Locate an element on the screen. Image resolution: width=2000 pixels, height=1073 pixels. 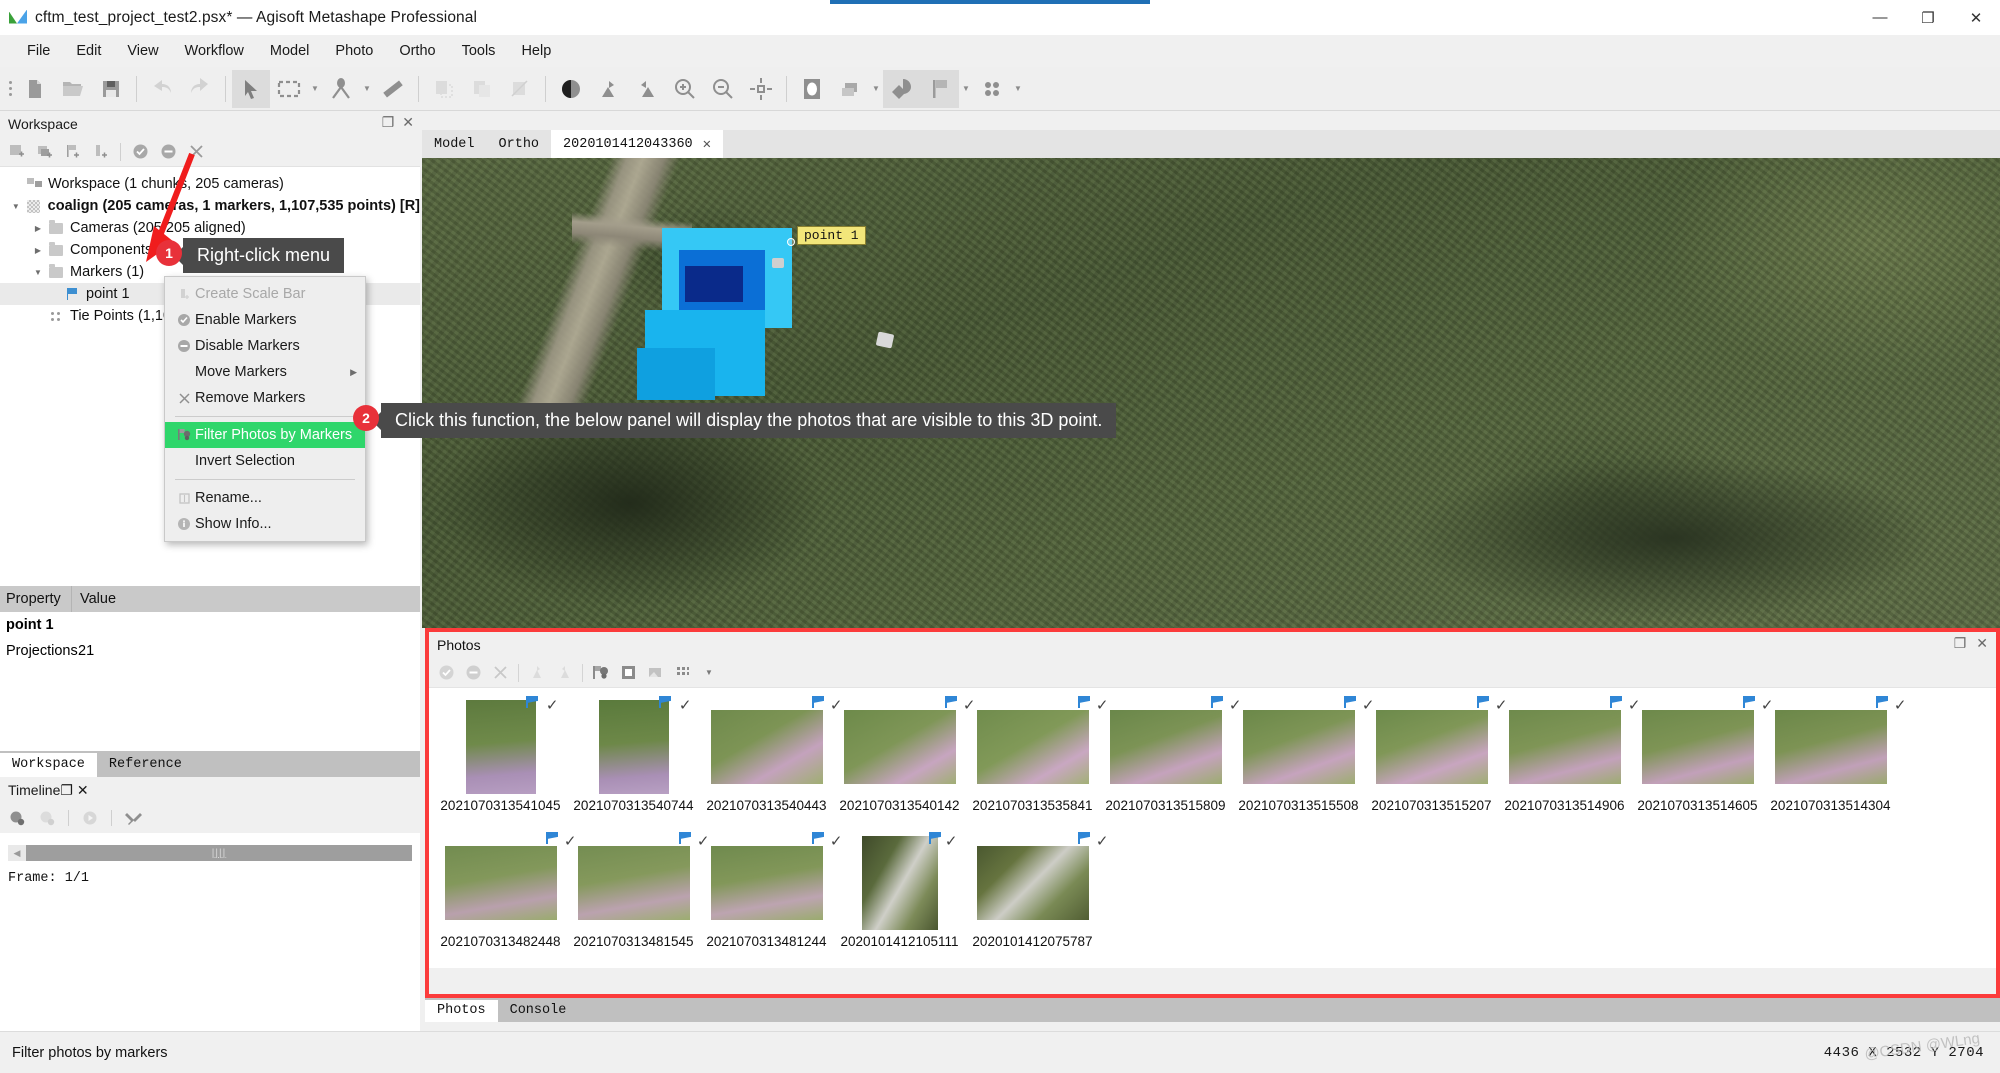
workspace-close-icon: ✕ is located at coordinates (408, 122).